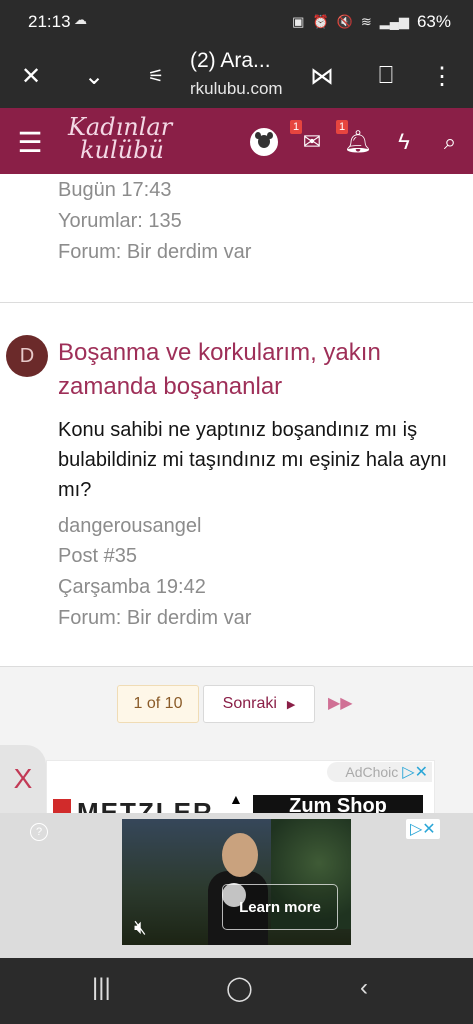 The width and height of the screenshot is (473, 1024). I want to click on banner-ad: AdChoic ▷✕ METZLER ▲ Zum Shop, so click(240, 787).